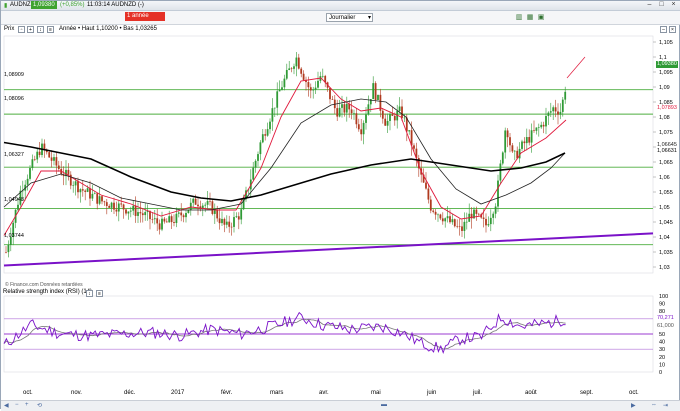  What do you see at coordinates (665, 405) in the screenshot?
I see `end-icon: ⇥` at bounding box center [665, 405].